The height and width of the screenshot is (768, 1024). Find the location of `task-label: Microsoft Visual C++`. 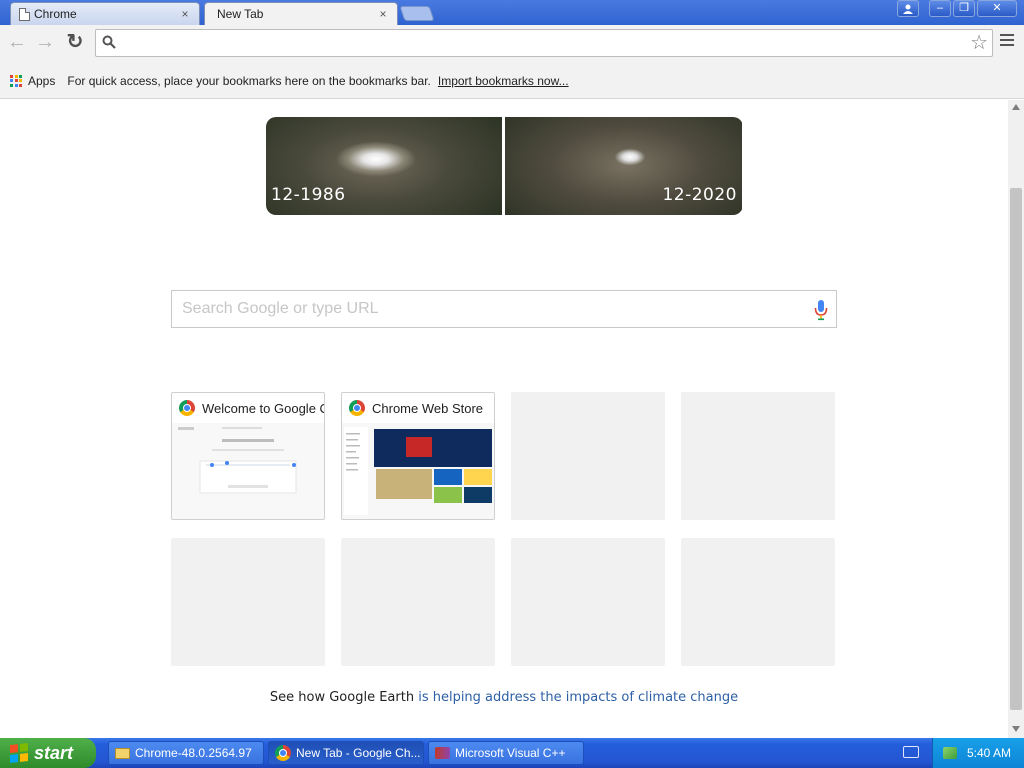

task-label: Microsoft Visual C++ is located at coordinates (510, 753).